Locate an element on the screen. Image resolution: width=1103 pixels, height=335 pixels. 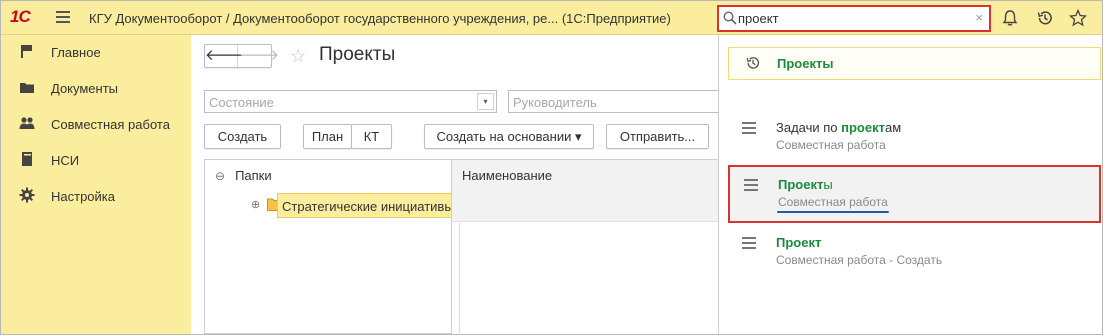
plan-button: План is located at coordinates (327, 136).